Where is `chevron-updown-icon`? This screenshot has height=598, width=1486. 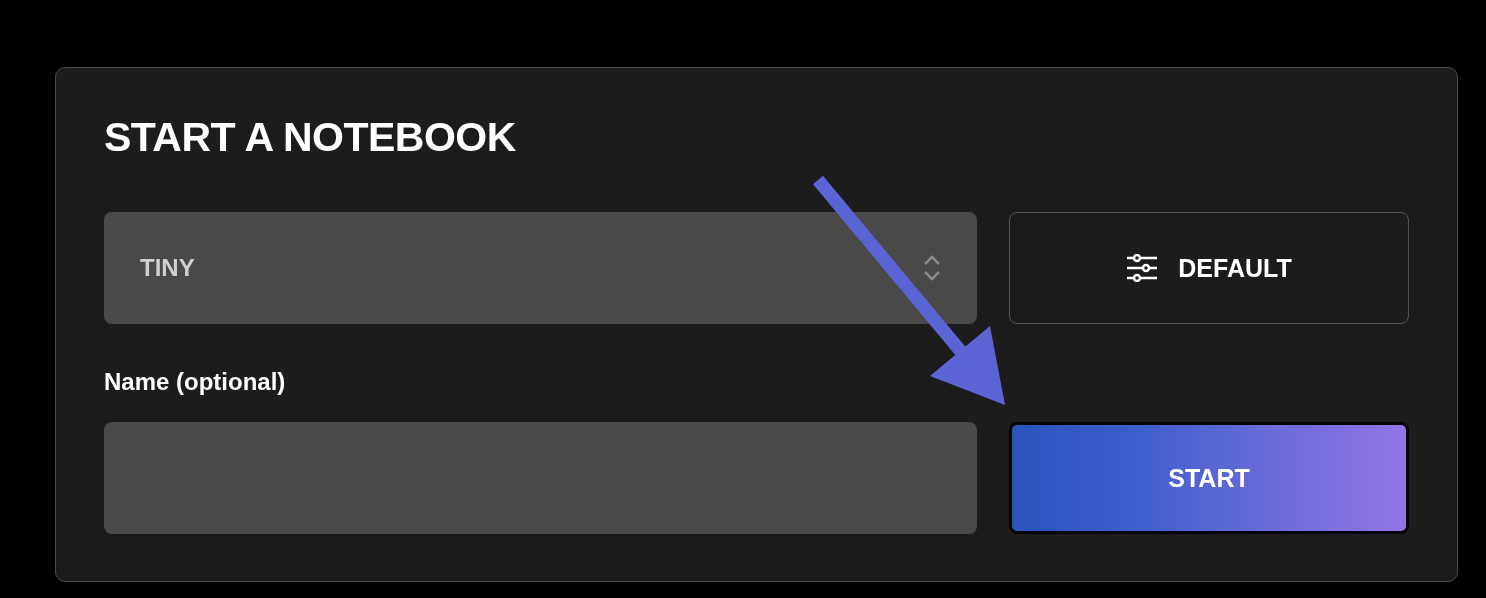
chevron-updown-icon is located at coordinates (932, 268).